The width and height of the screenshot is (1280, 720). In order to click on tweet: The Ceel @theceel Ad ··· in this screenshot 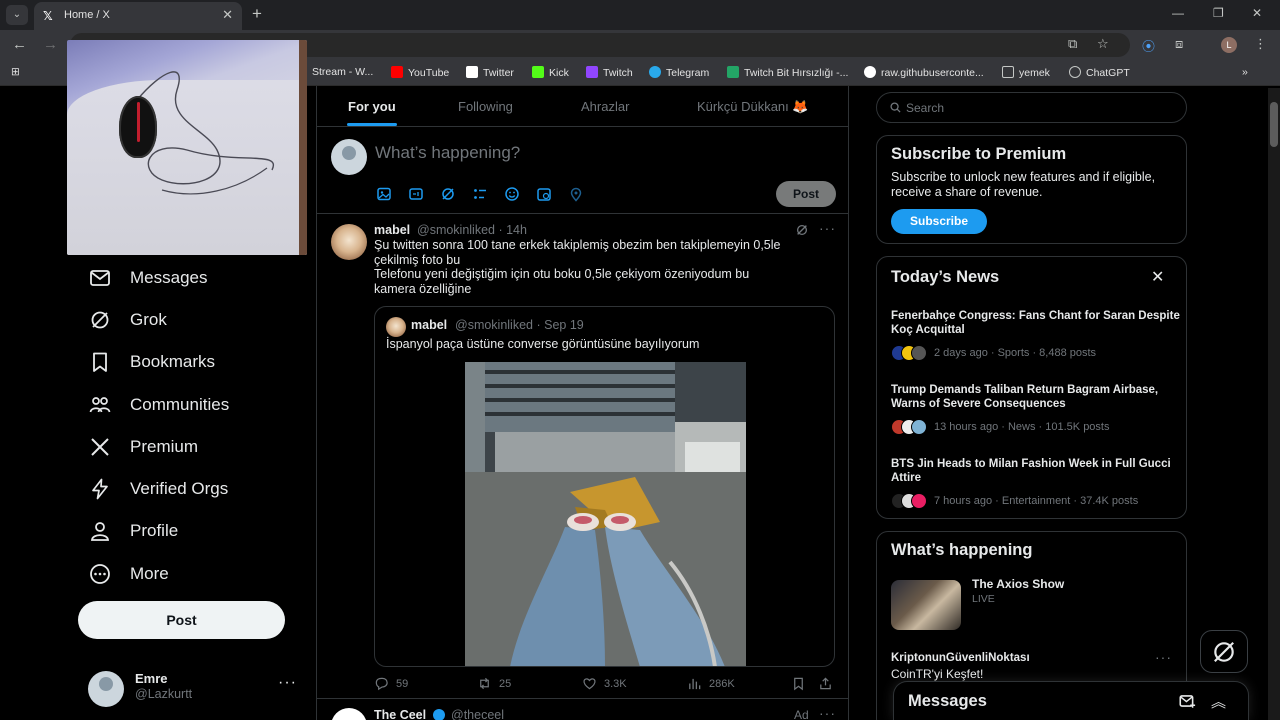, I will do `click(582, 710)`.